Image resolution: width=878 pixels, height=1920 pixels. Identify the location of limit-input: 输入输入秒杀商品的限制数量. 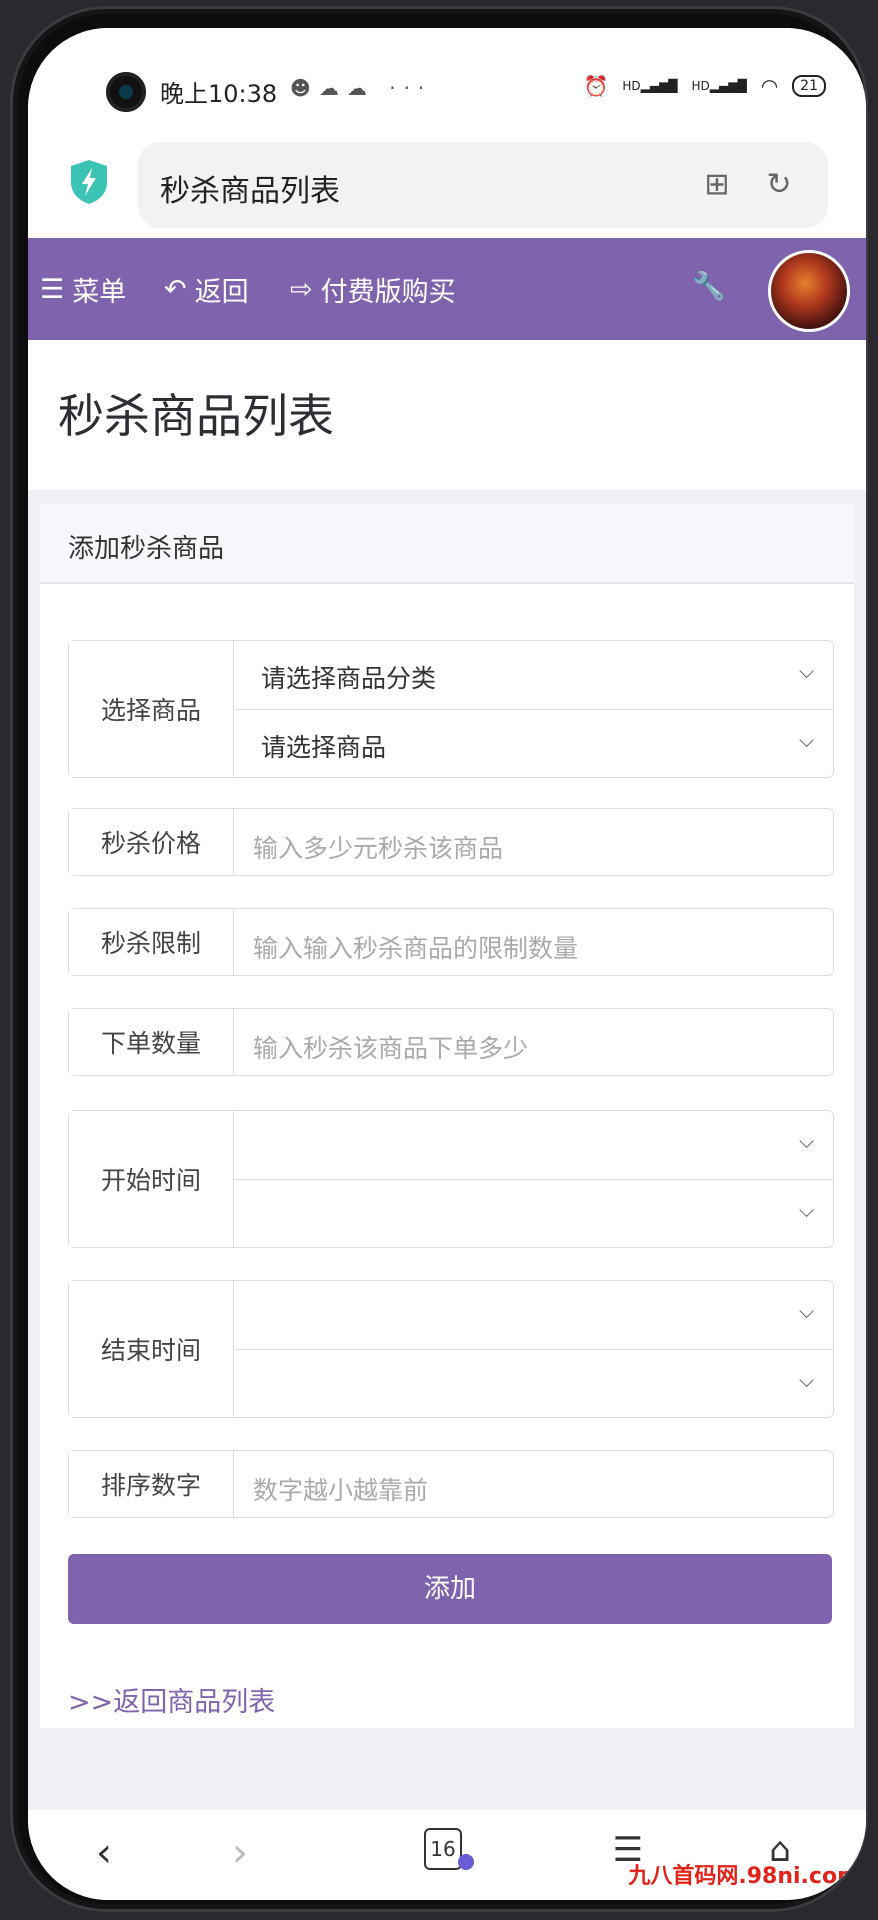
(534, 942).